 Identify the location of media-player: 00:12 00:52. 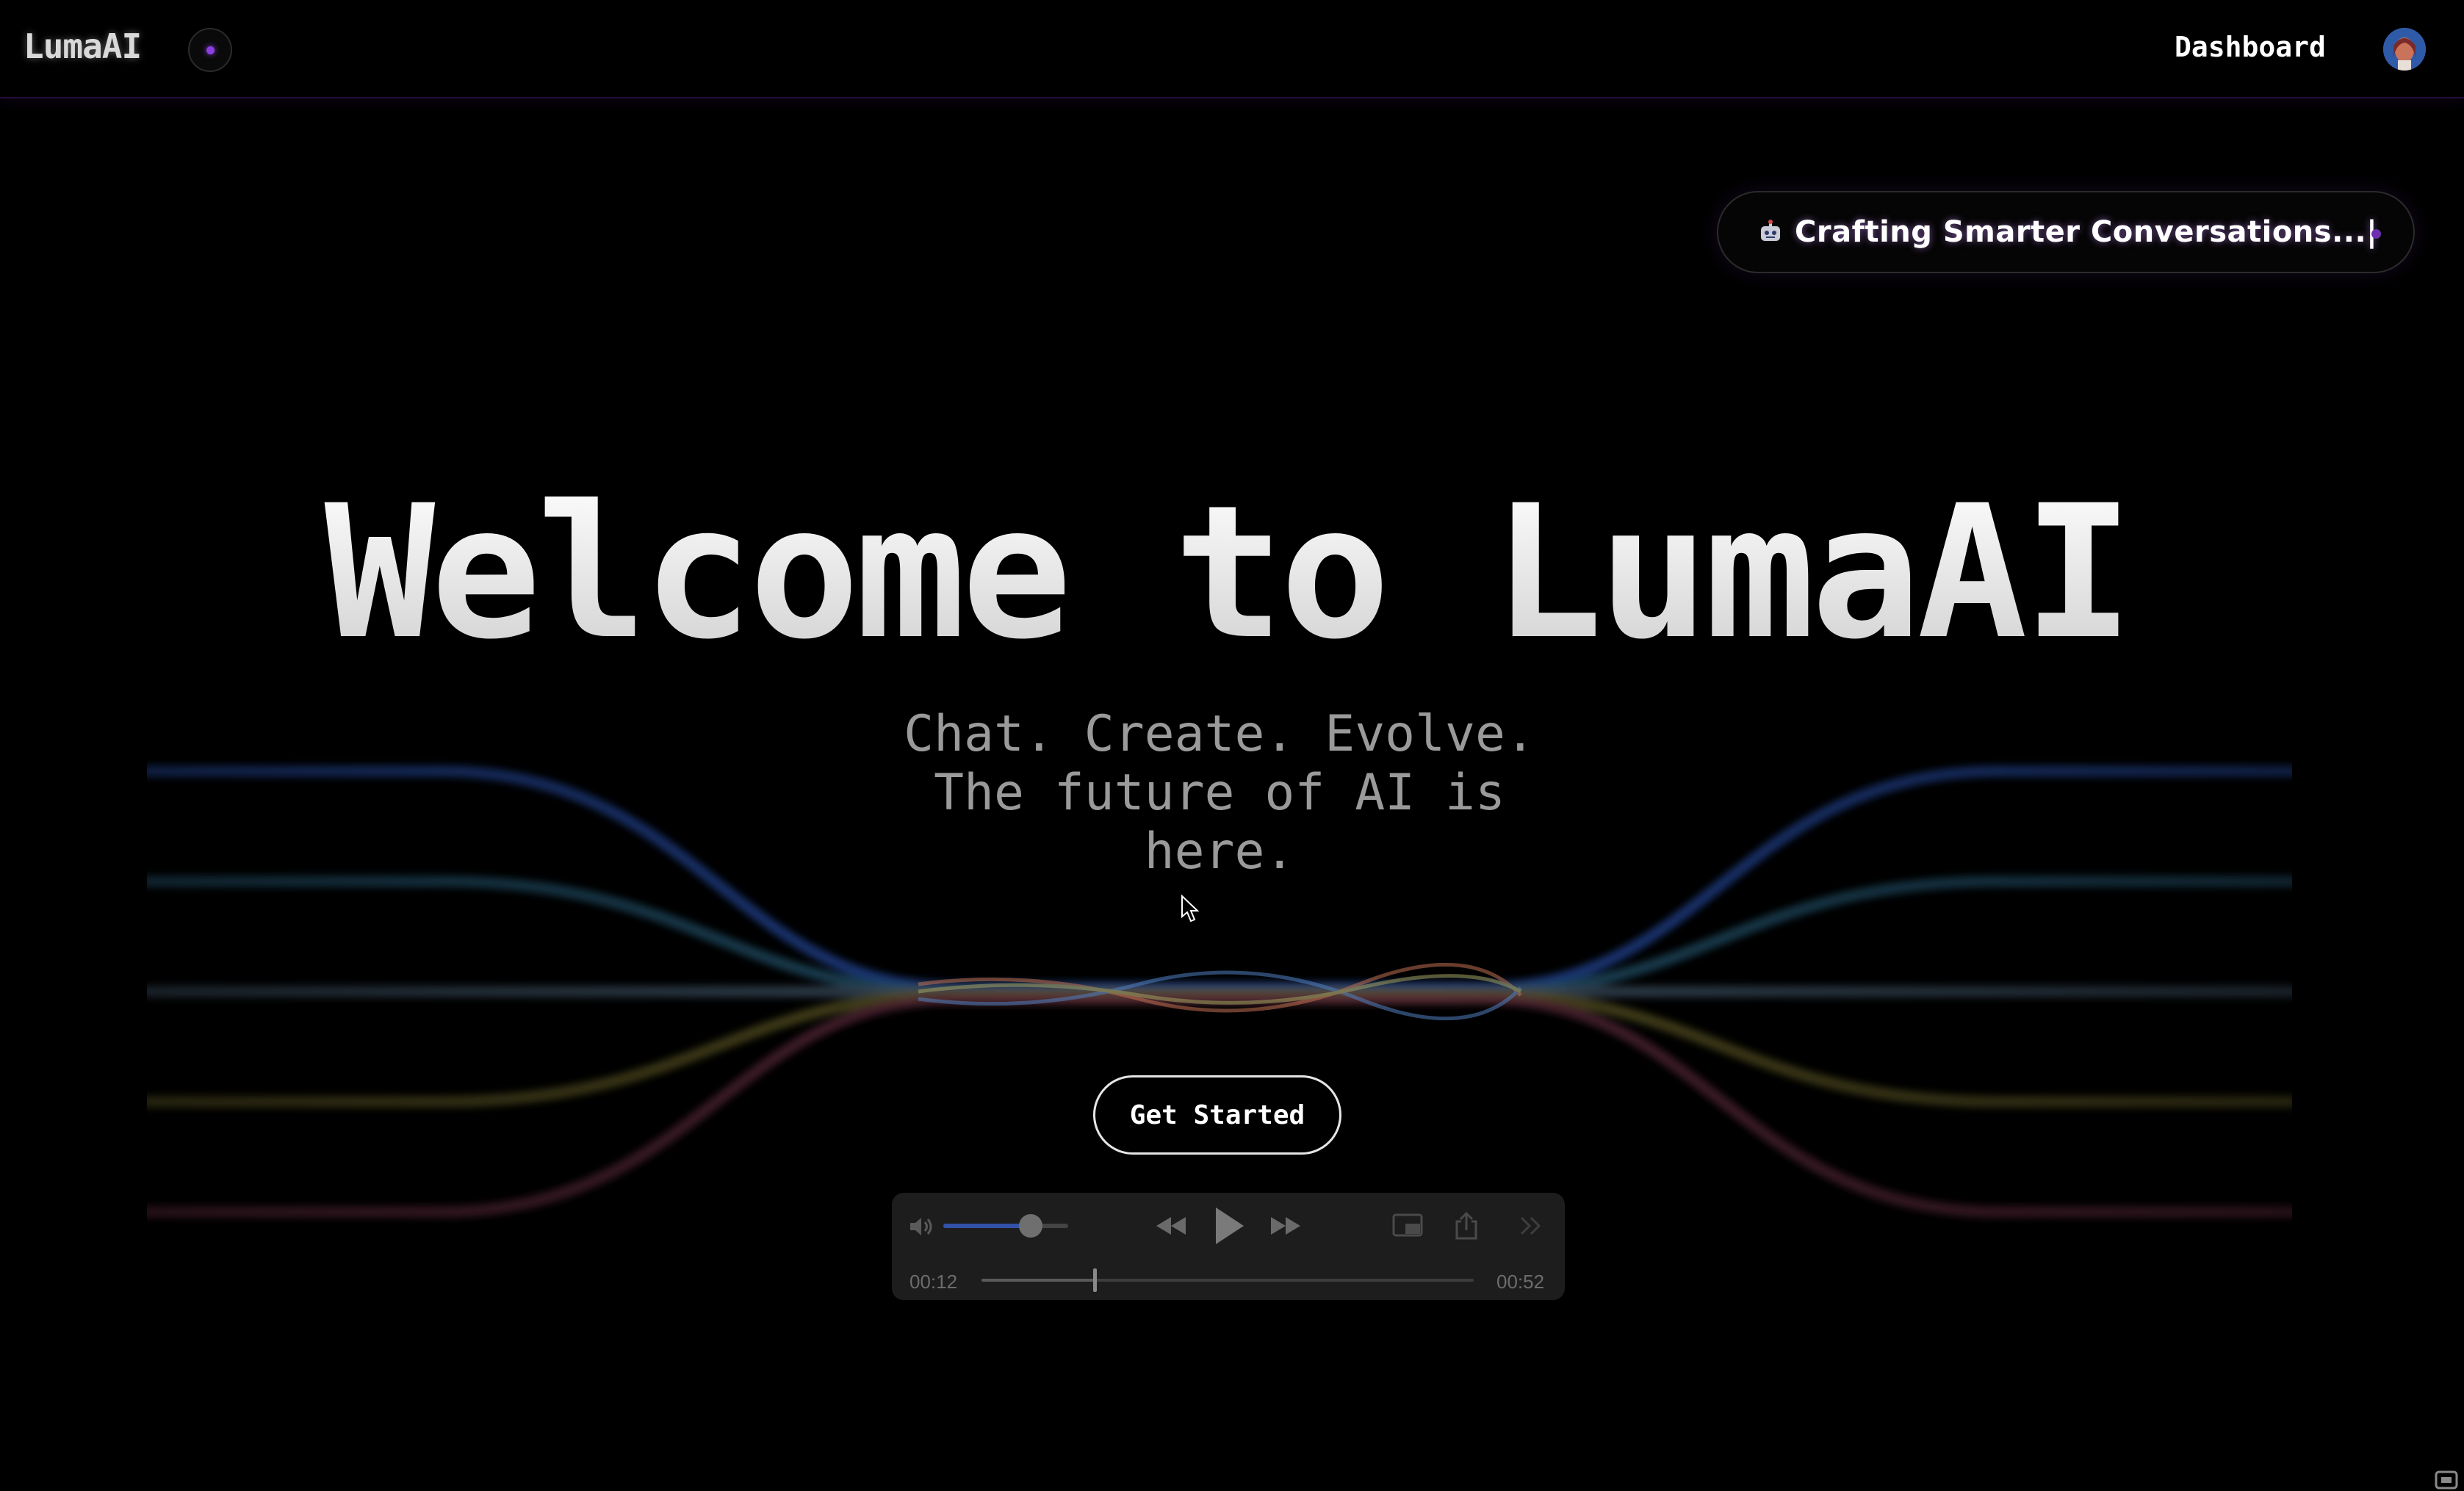
(1228, 1247).